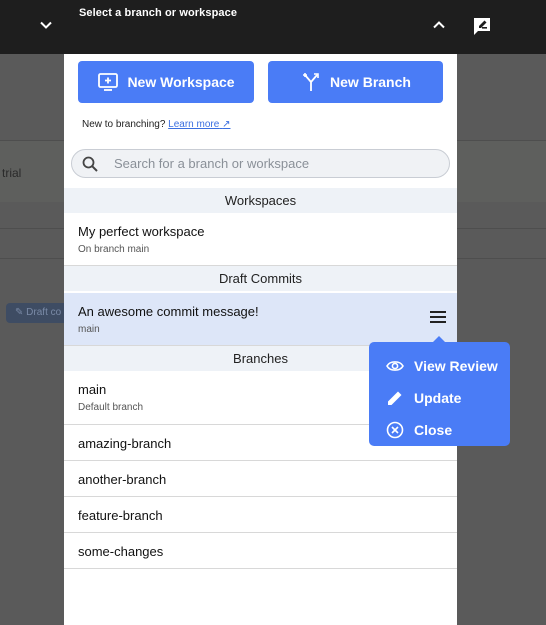 Image resolution: width=546 pixels, height=625 pixels. Describe the element at coordinates (260, 479) in the screenshot. I see `branch-item-another-branch: another-branch` at that location.